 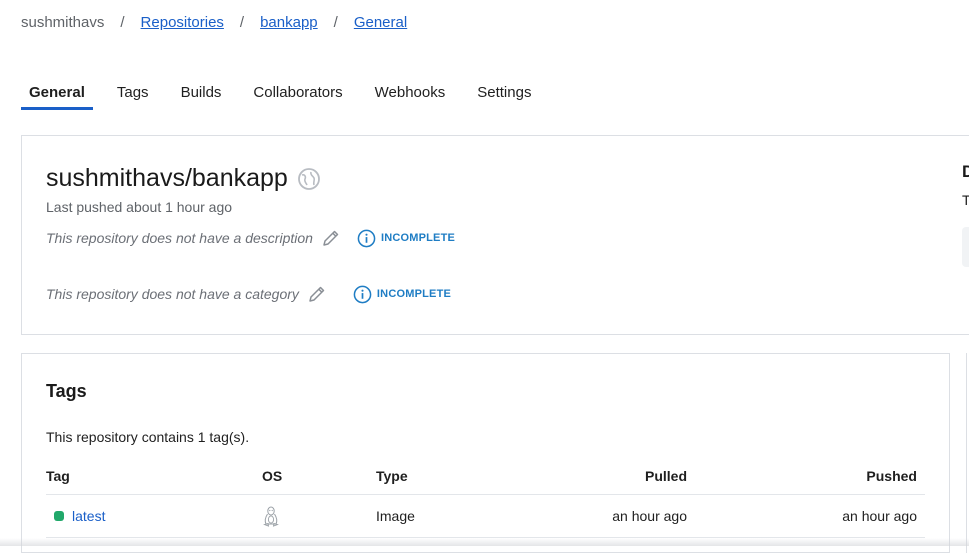 I want to click on tag-link-latest: latest, so click(x=79, y=516).